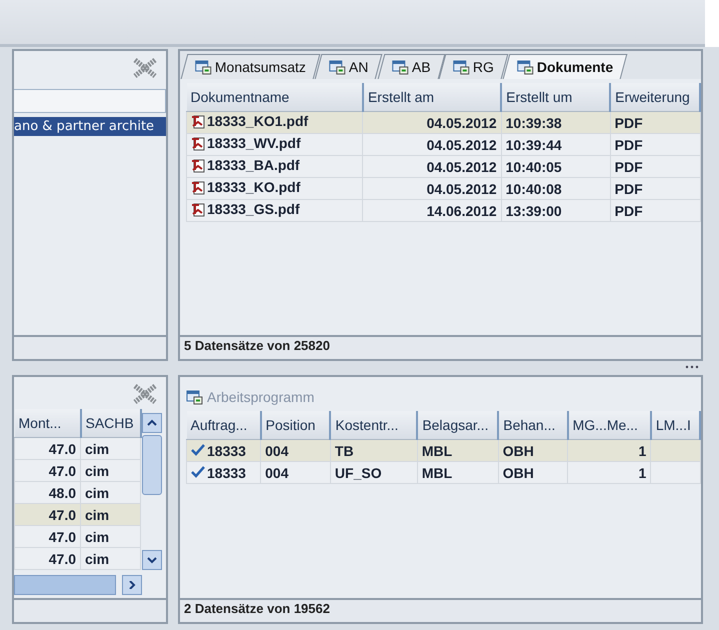 This screenshot has height=630, width=719. Describe the element at coordinates (110, 559) in the screenshot. I see `table-cell: cim` at that location.